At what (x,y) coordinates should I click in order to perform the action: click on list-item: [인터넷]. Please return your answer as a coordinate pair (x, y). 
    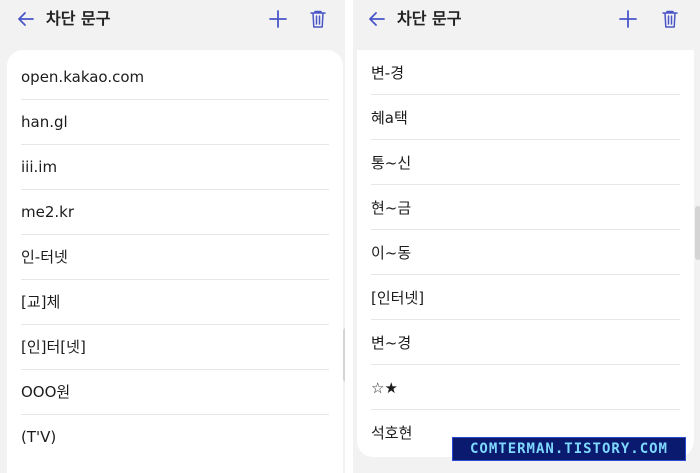
    Looking at the image, I should click on (525, 297).